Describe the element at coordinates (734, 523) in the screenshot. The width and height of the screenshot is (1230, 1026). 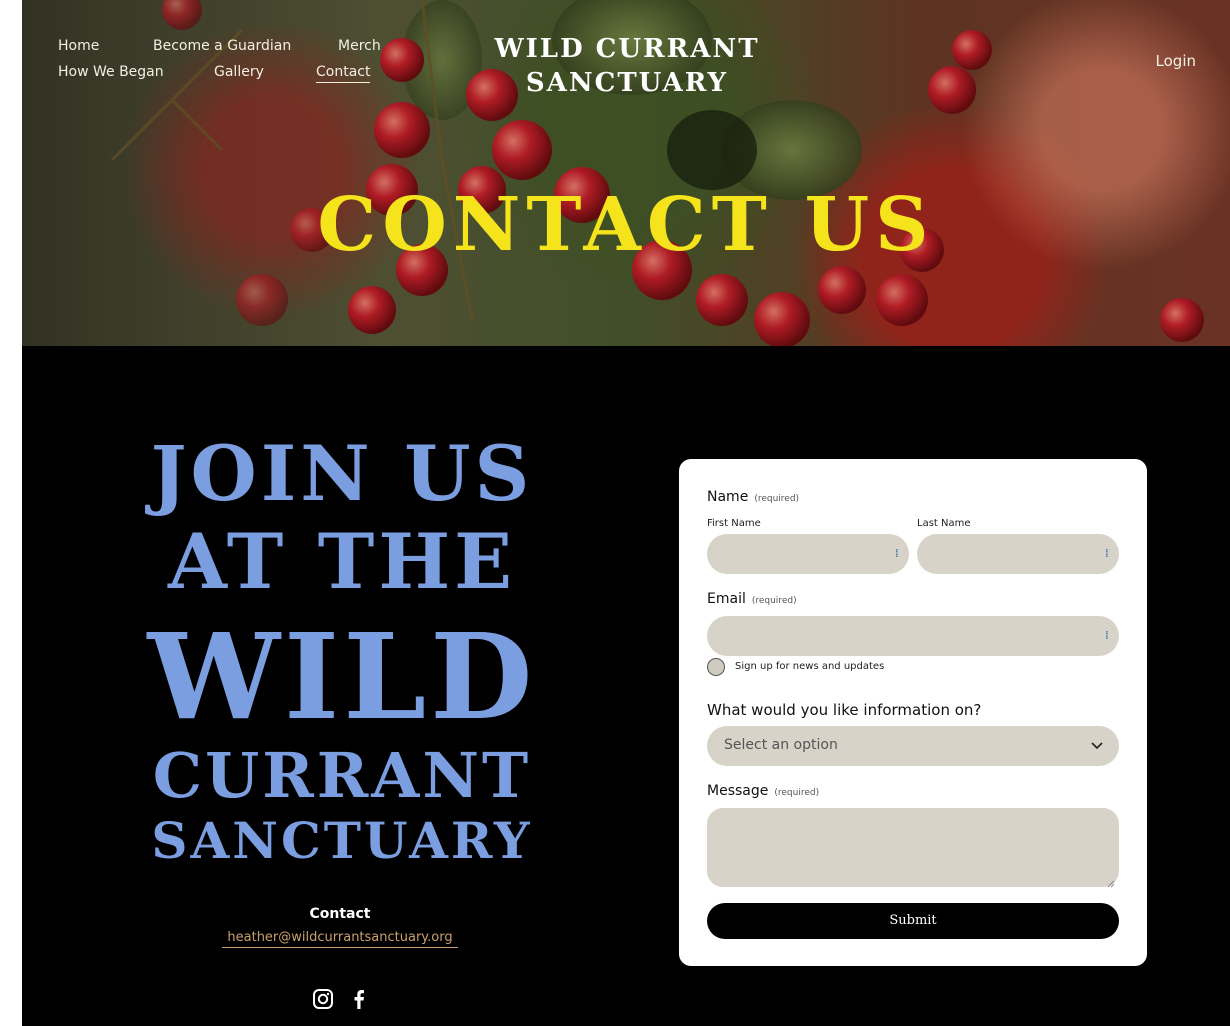
I see `first-name-label: First Name` at that location.